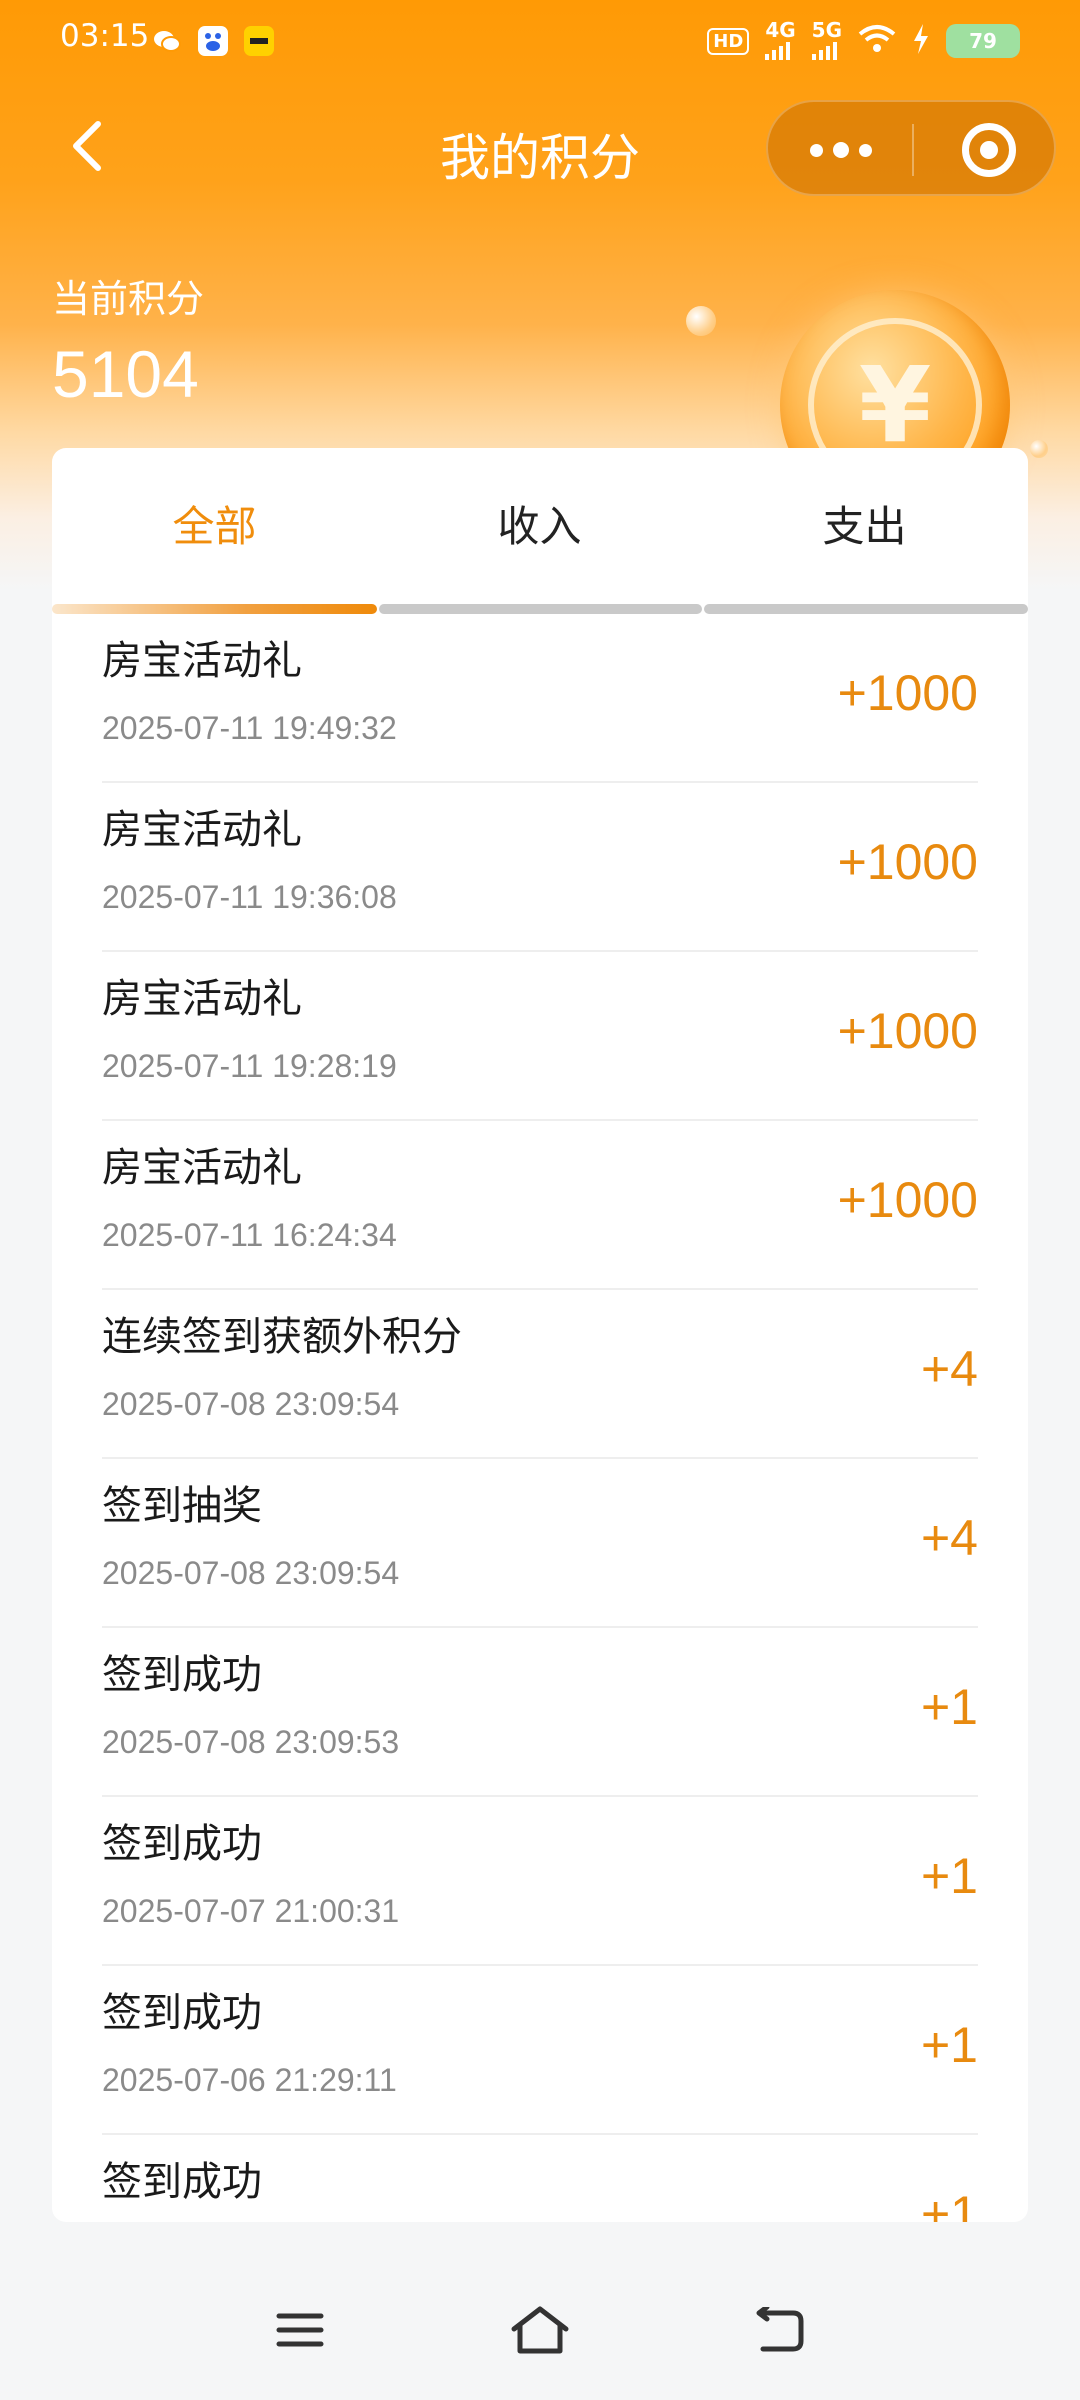 The height and width of the screenshot is (2400, 1080). I want to click on list-item: 房宝活动礼 2025-07-11 19:36:08 +1000, so click(540, 867).